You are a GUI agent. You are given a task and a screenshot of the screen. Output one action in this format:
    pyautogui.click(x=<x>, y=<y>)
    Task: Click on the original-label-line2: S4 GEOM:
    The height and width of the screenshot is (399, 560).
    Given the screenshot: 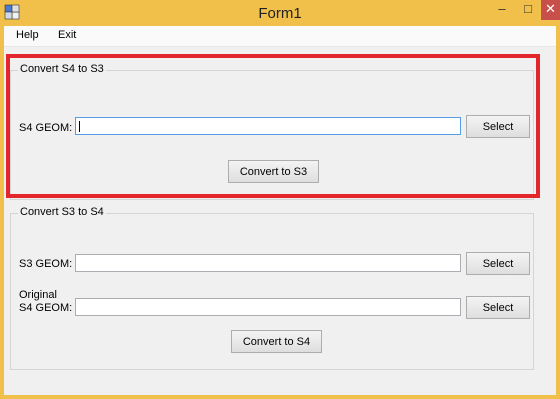 What is the action you would take?
    pyautogui.click(x=46, y=308)
    